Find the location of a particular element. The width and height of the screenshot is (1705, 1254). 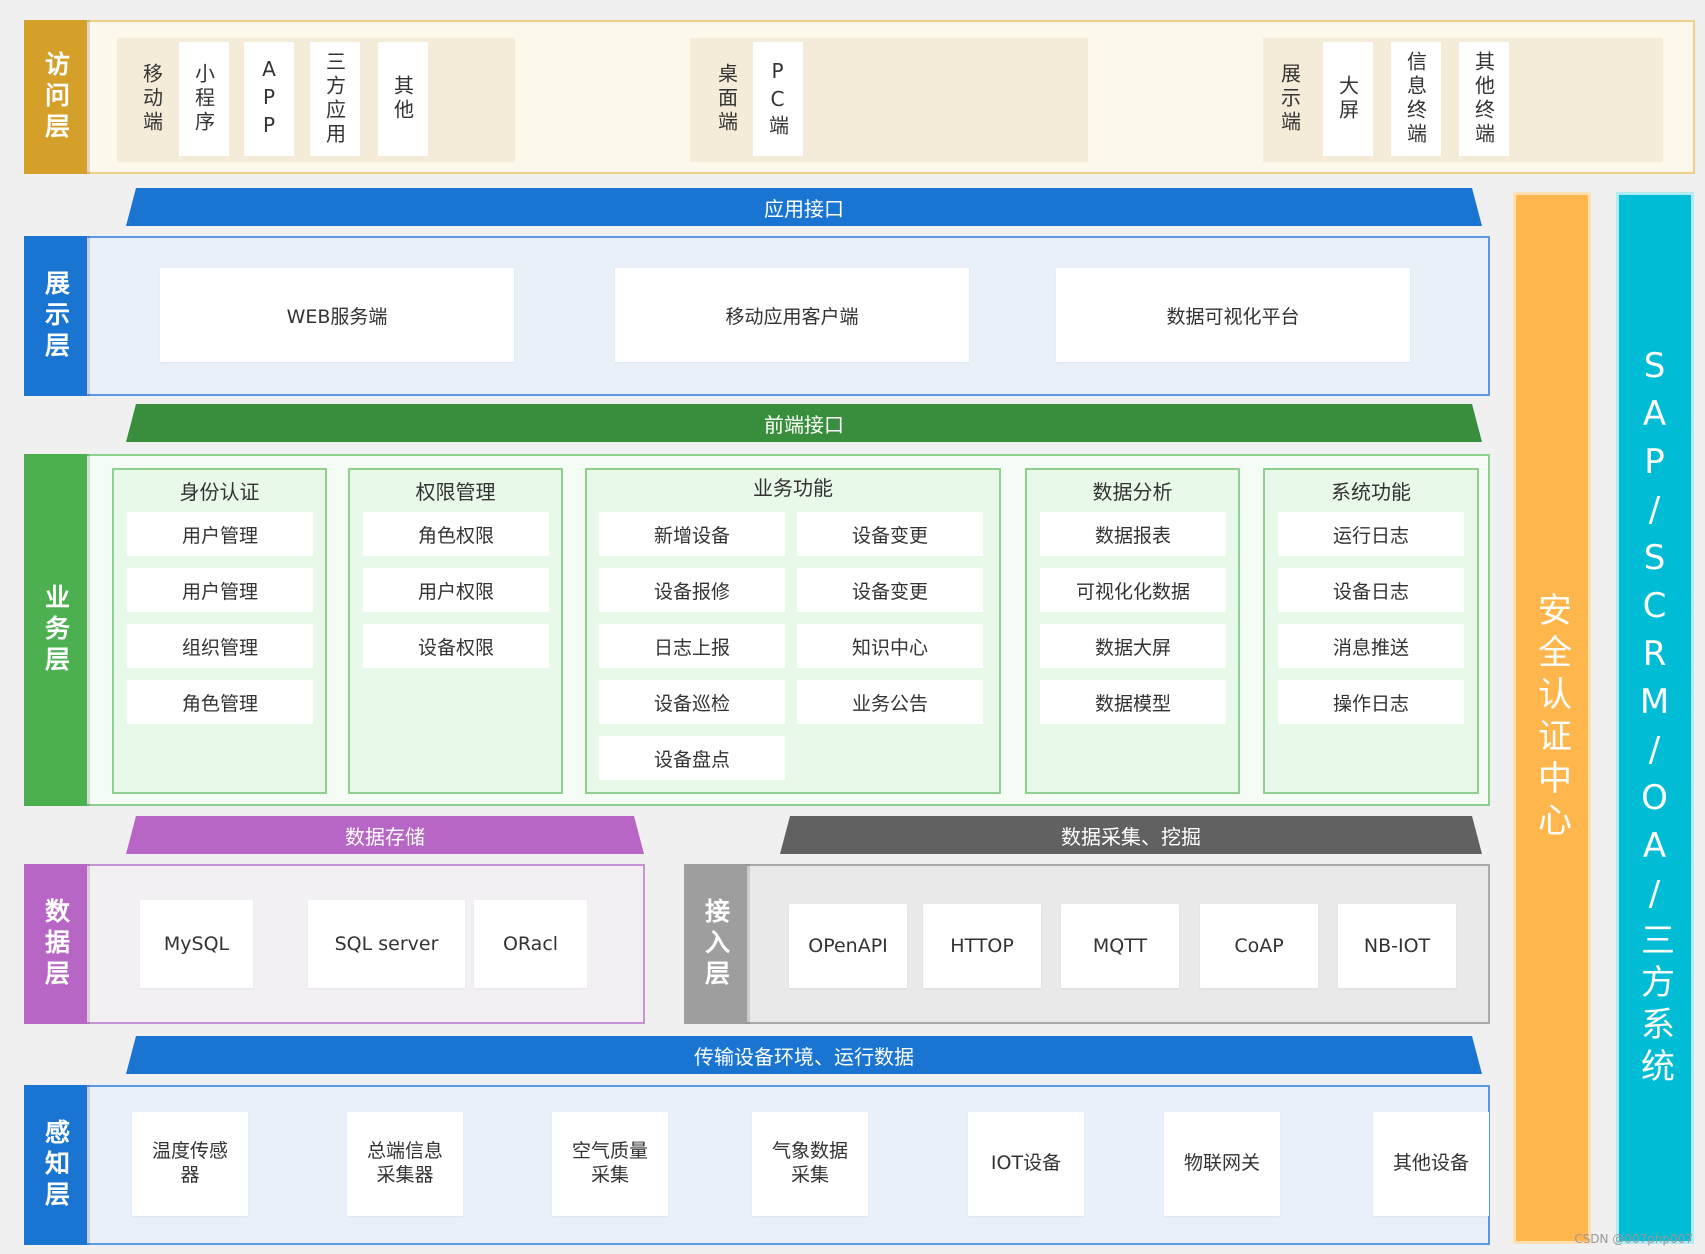

access-item-0: 移动端 is located at coordinates (151, 99).